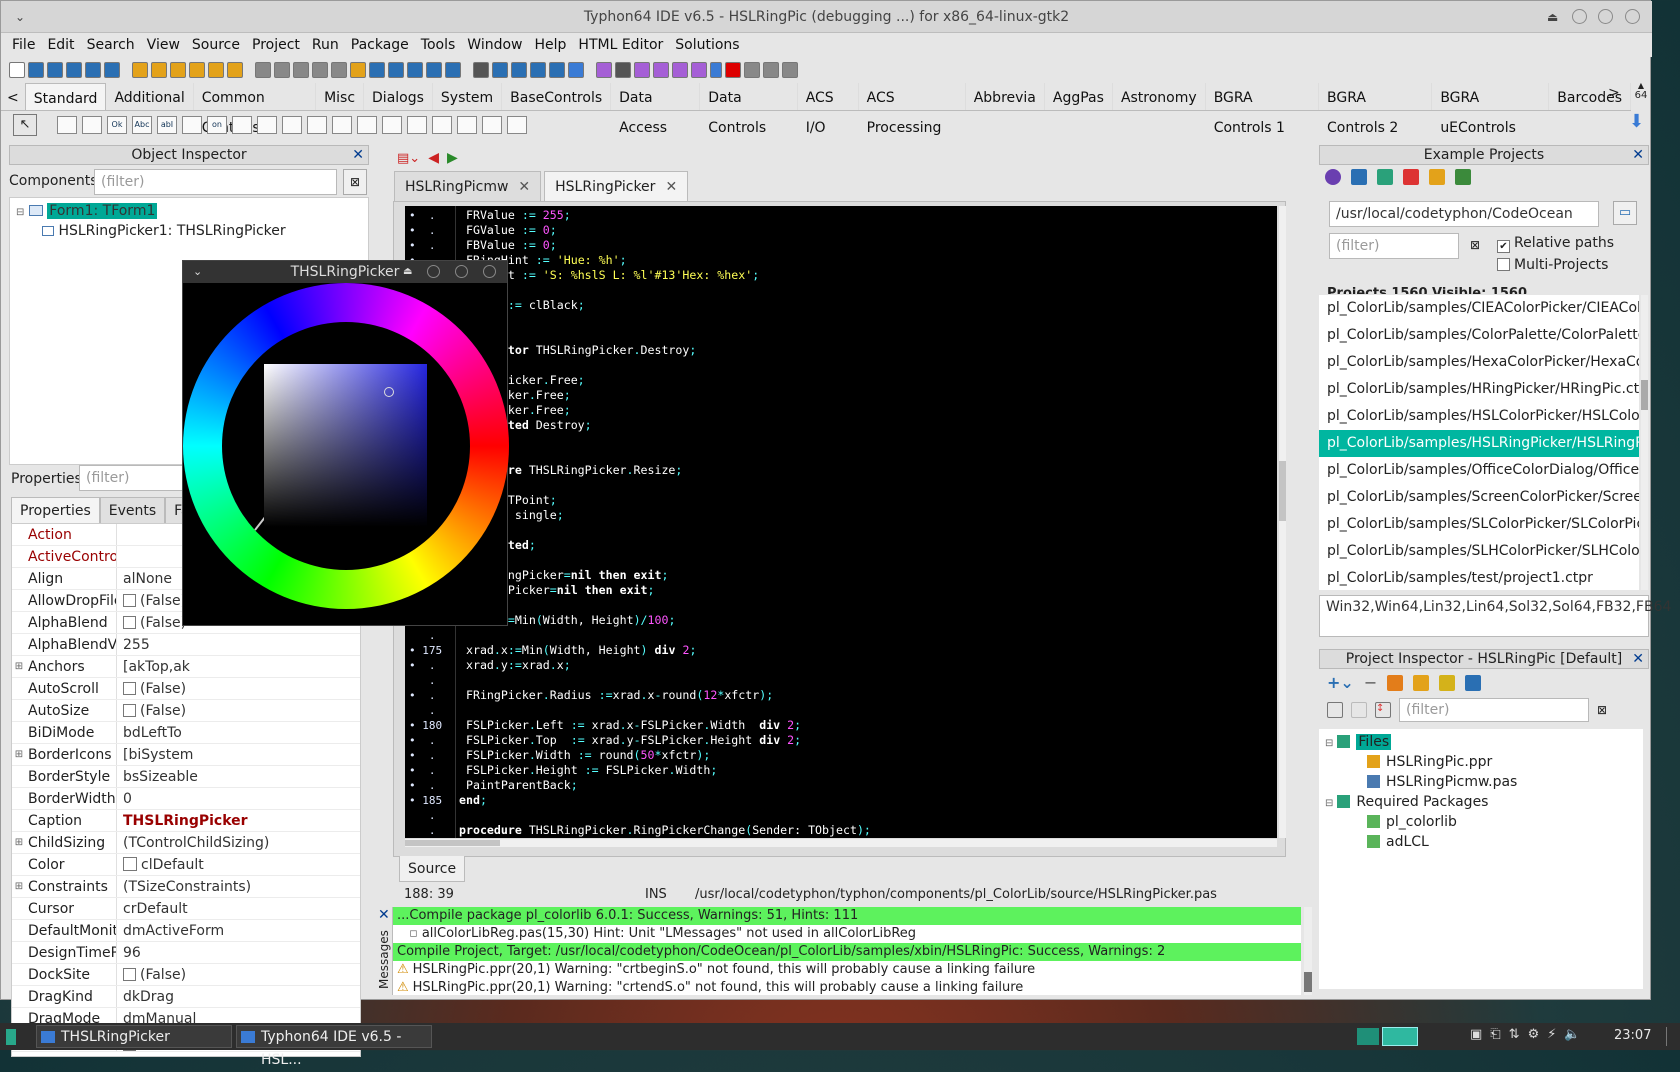  What do you see at coordinates (434, 69) in the screenshot?
I see `clean-icon` at bounding box center [434, 69].